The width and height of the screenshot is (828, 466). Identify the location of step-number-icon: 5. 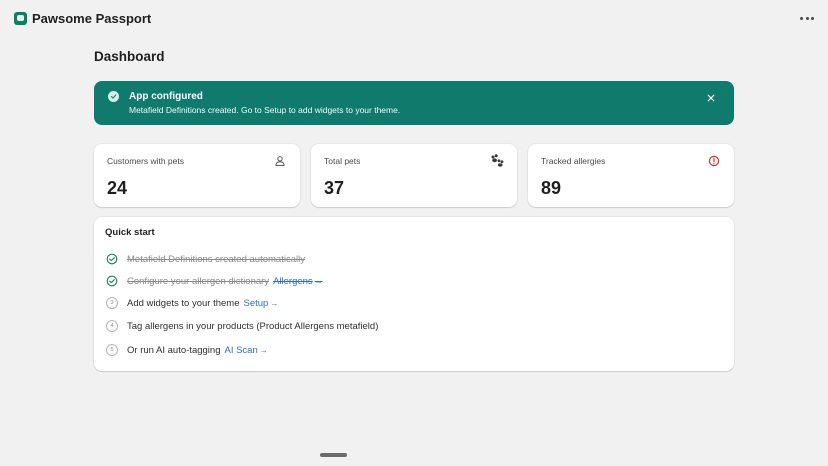
(112, 350).